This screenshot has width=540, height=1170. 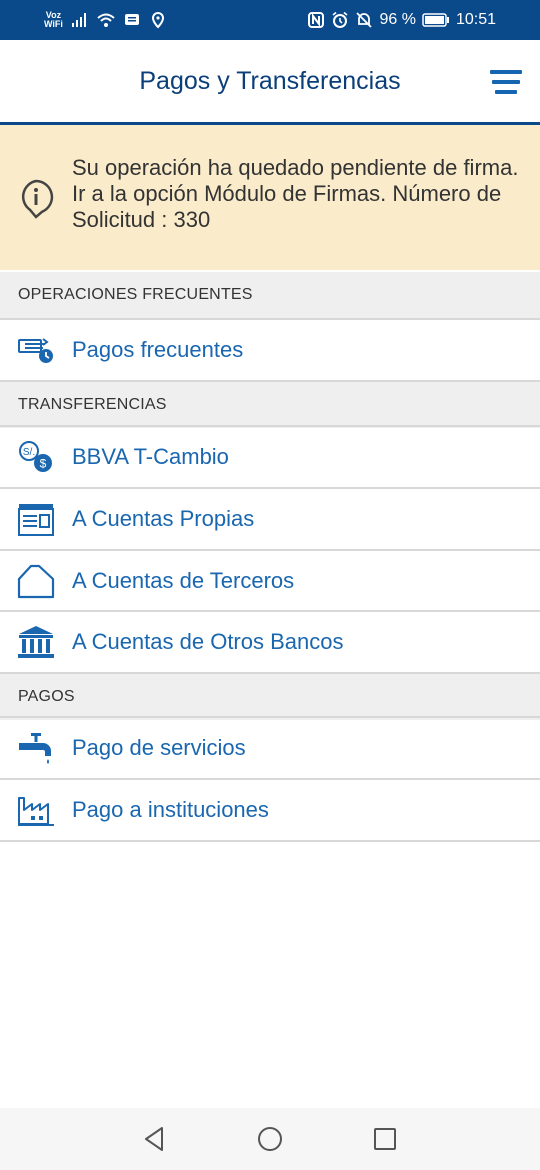 What do you see at coordinates (53, 19) in the screenshot?
I see `voz-wifi-indicator: Voz WiFi` at bounding box center [53, 19].